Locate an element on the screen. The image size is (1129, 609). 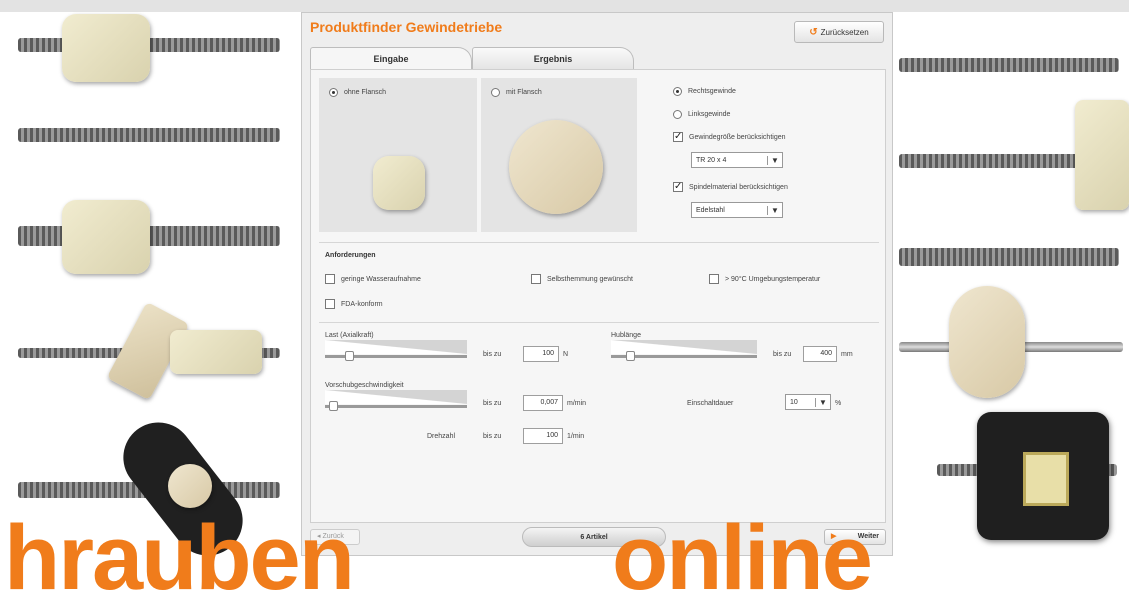
checkbox-fda-compliant is located at coordinates (330, 304).